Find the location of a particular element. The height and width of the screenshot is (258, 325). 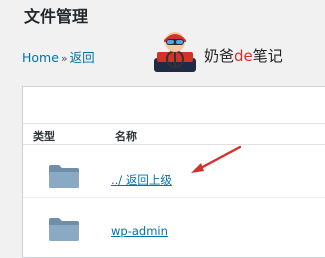

watermark-text: 奶爸de笔记 is located at coordinates (243, 56).